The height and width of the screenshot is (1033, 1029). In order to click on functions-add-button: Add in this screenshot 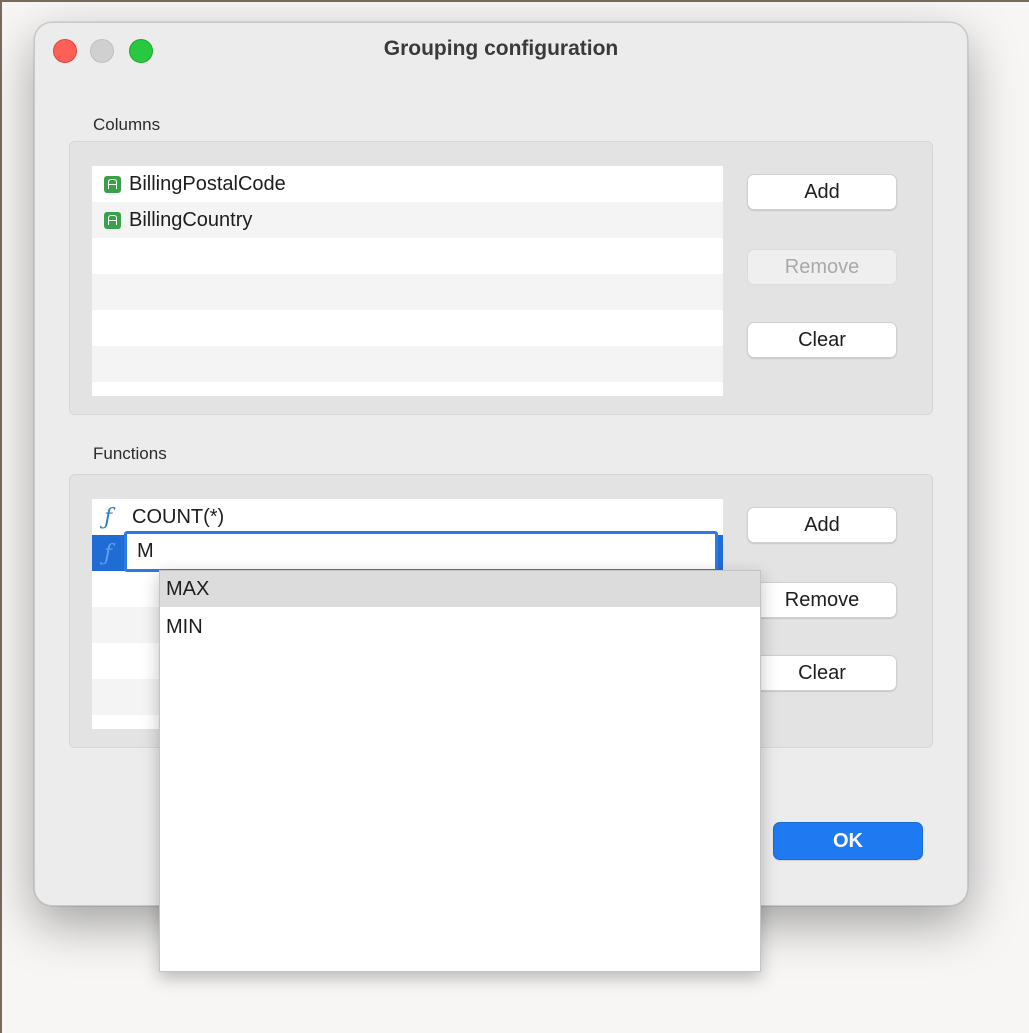, I will do `click(822, 525)`.